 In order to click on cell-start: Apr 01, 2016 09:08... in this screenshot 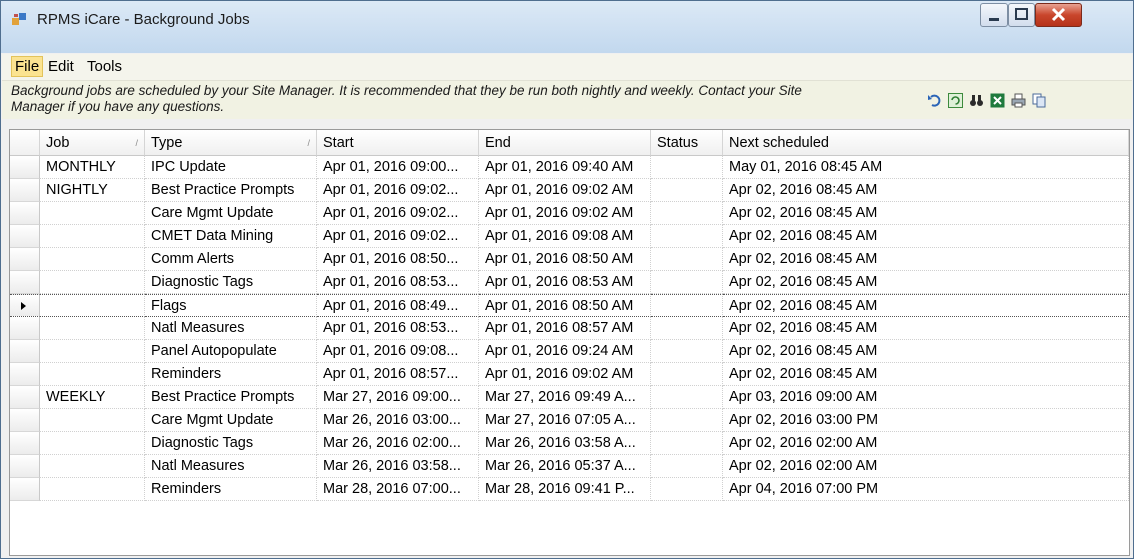, I will do `click(398, 351)`.